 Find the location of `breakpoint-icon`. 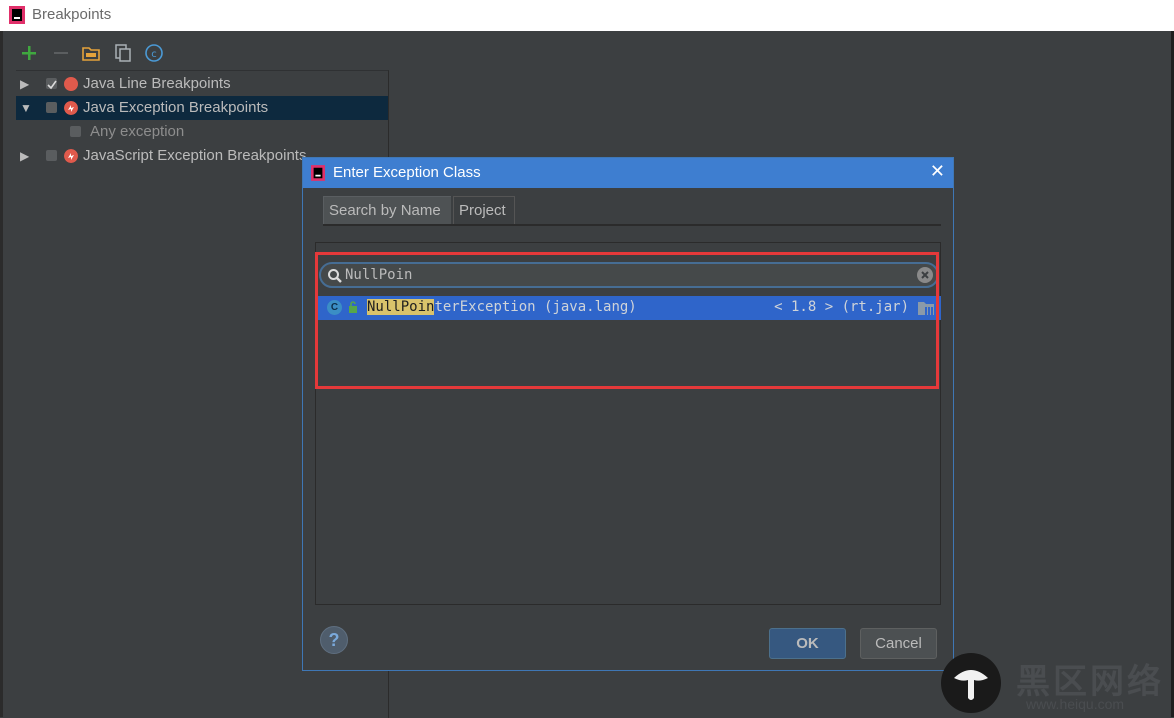

breakpoint-icon is located at coordinates (71, 84).